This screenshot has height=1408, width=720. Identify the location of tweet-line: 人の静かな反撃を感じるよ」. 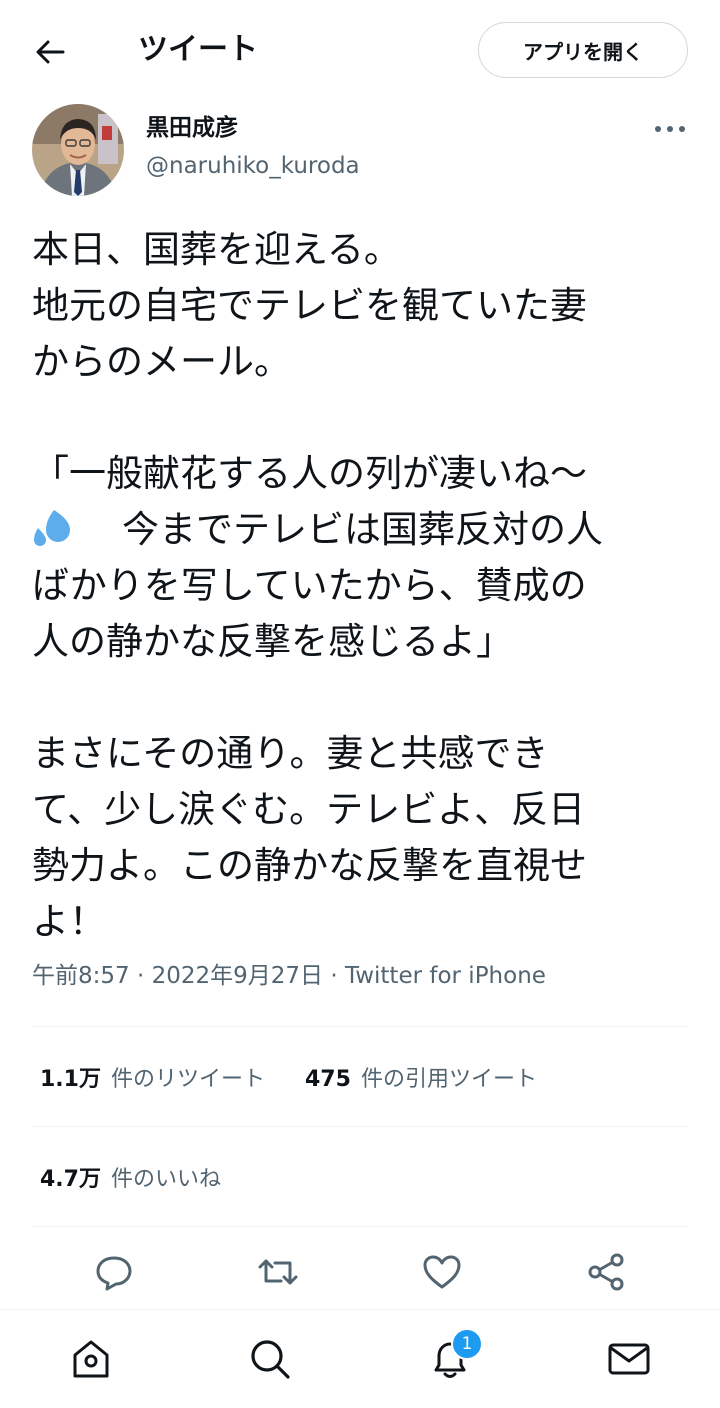
(272, 641).